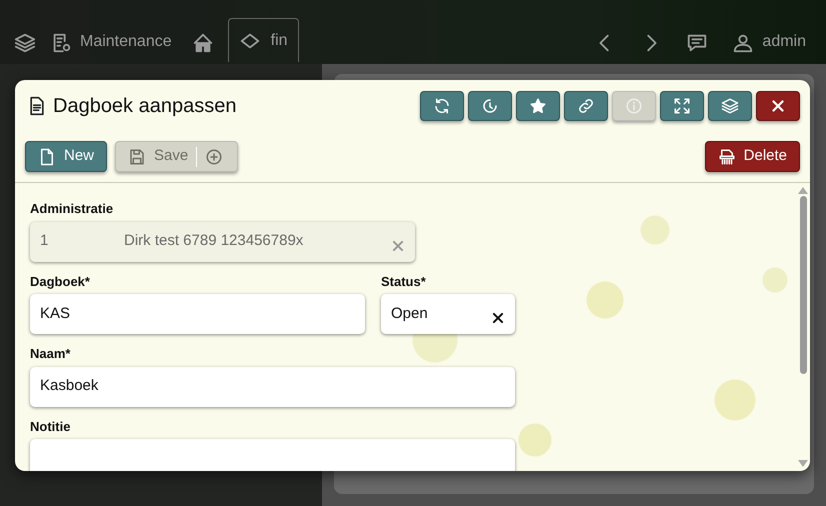  What do you see at coordinates (47, 156) in the screenshot?
I see `new-document-icon` at bounding box center [47, 156].